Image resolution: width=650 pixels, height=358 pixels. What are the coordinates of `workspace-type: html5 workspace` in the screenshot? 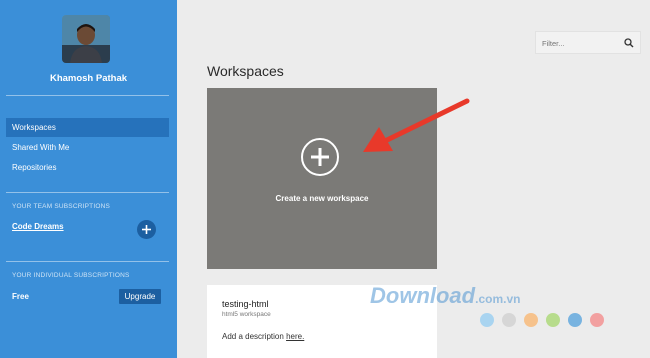 It's located at (246, 314).